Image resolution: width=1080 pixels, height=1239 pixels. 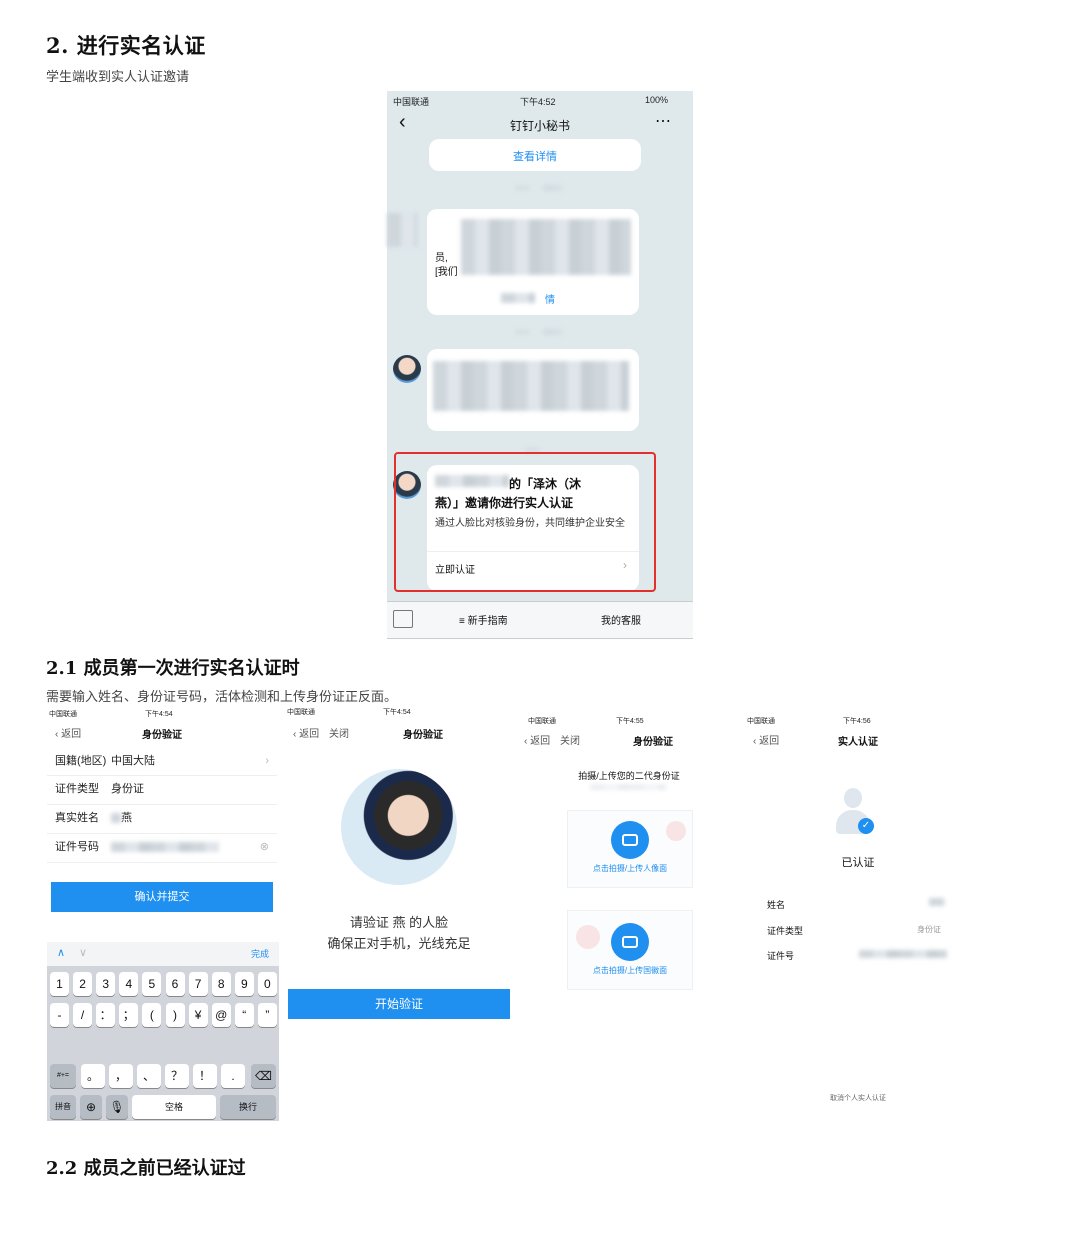 What do you see at coordinates (857, 721) in the screenshot?
I see `status-time: 下午4:56` at bounding box center [857, 721].